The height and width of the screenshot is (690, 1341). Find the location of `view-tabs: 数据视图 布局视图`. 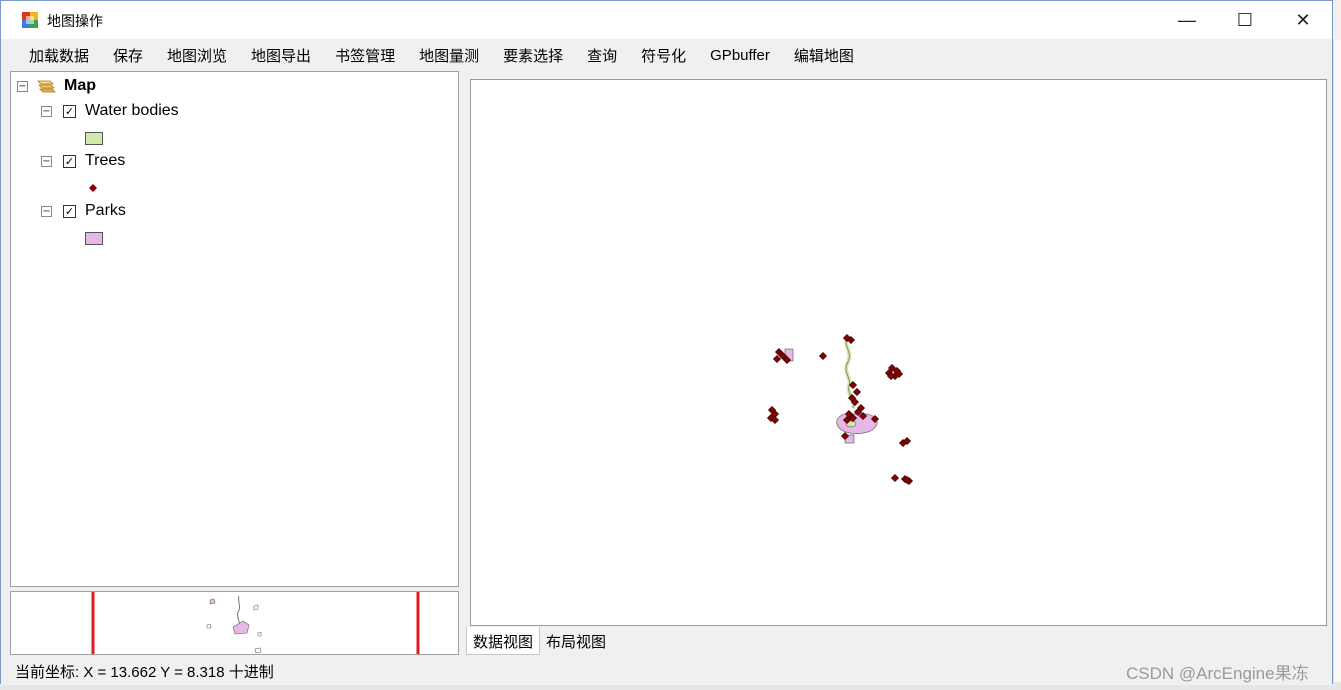

view-tabs: 数据视图 布局视图 is located at coordinates (539, 641).